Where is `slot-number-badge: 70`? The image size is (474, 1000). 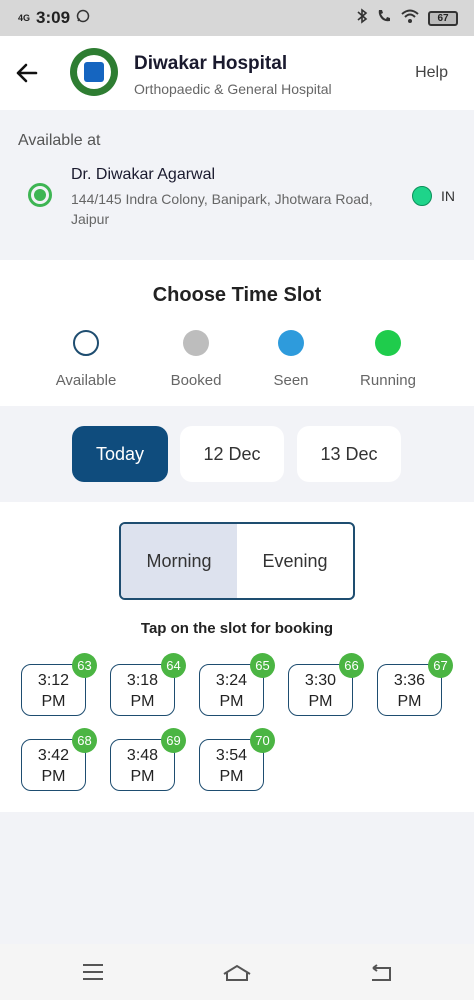 slot-number-badge: 70 is located at coordinates (262, 740).